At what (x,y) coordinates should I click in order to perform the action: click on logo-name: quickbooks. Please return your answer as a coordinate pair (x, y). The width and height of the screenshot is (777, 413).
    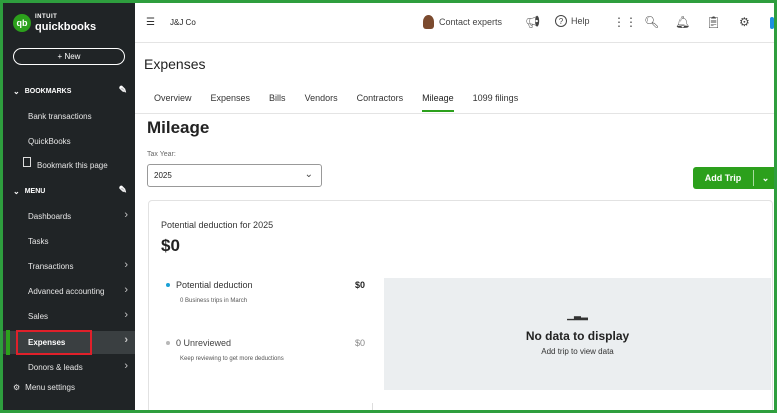
    Looking at the image, I should click on (66, 27).